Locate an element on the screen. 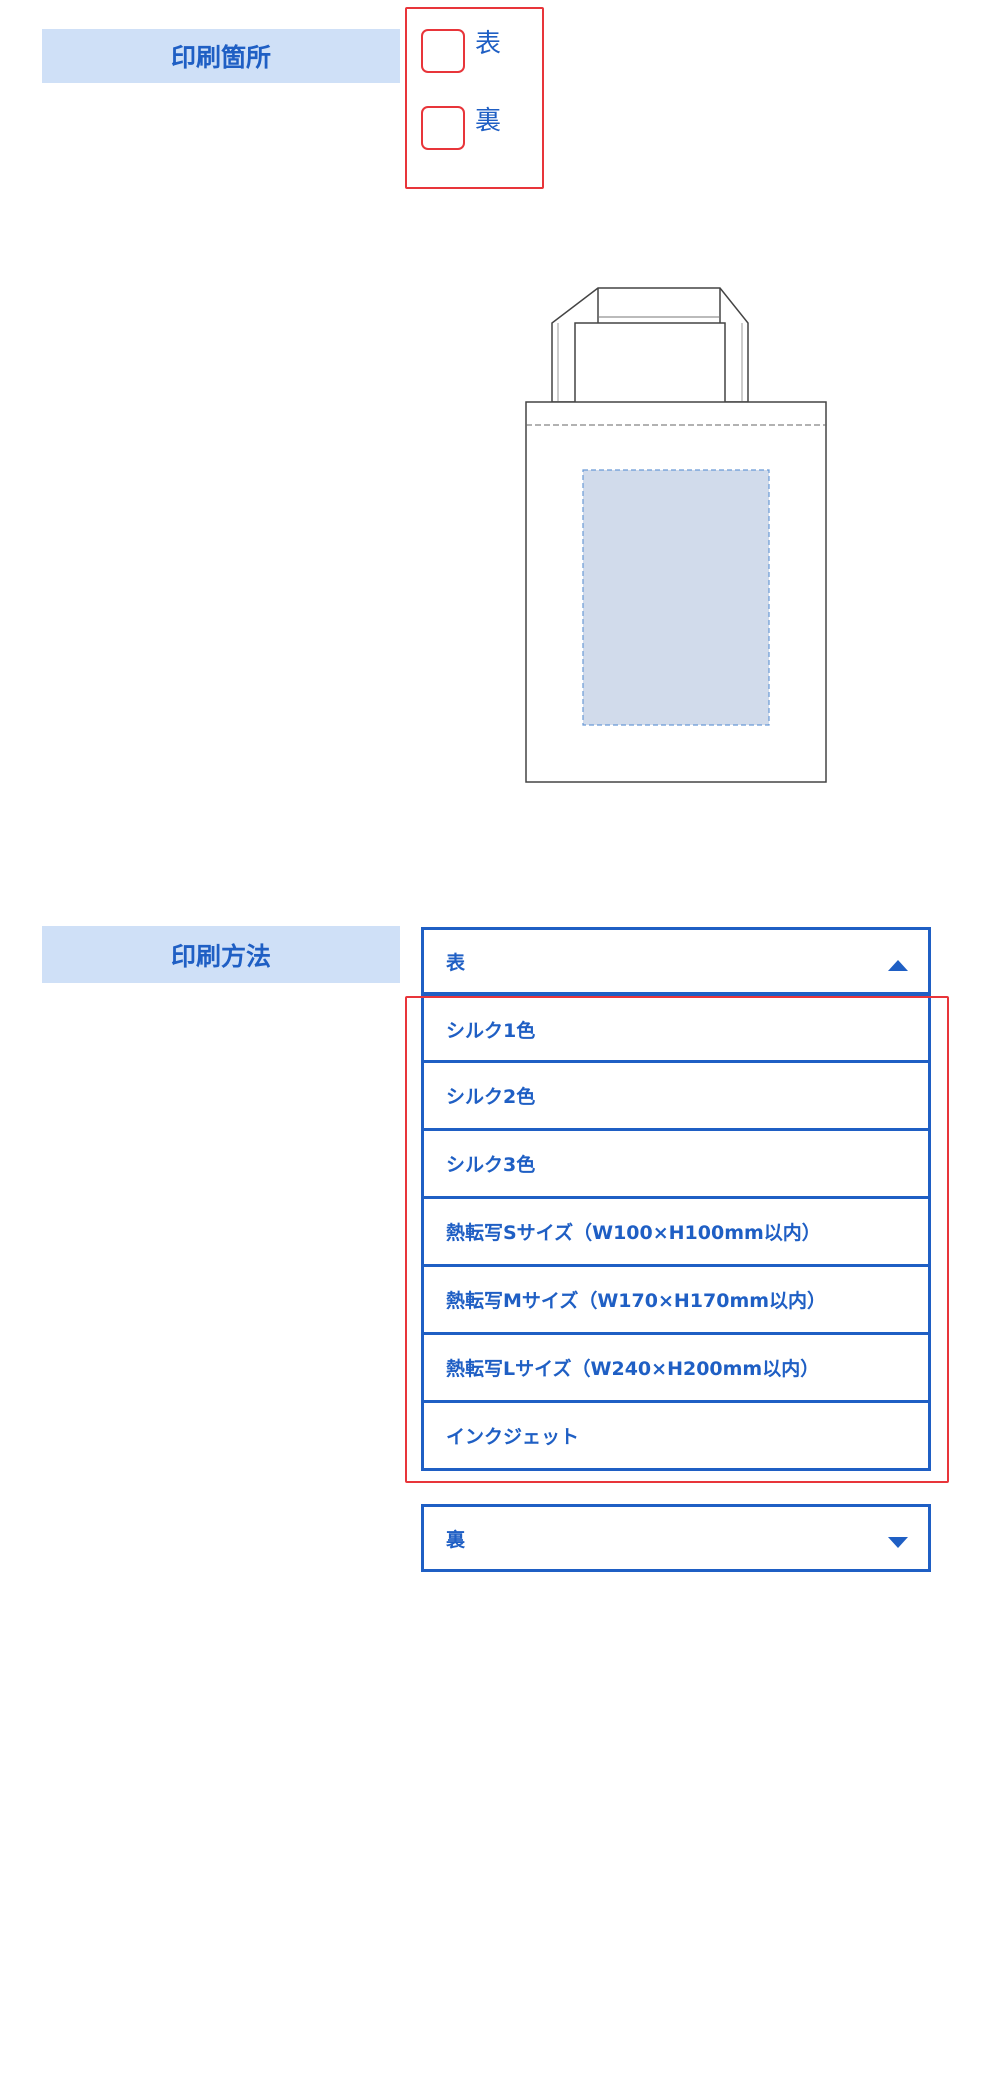  chevron-down-icon is located at coordinates (898, 1542).